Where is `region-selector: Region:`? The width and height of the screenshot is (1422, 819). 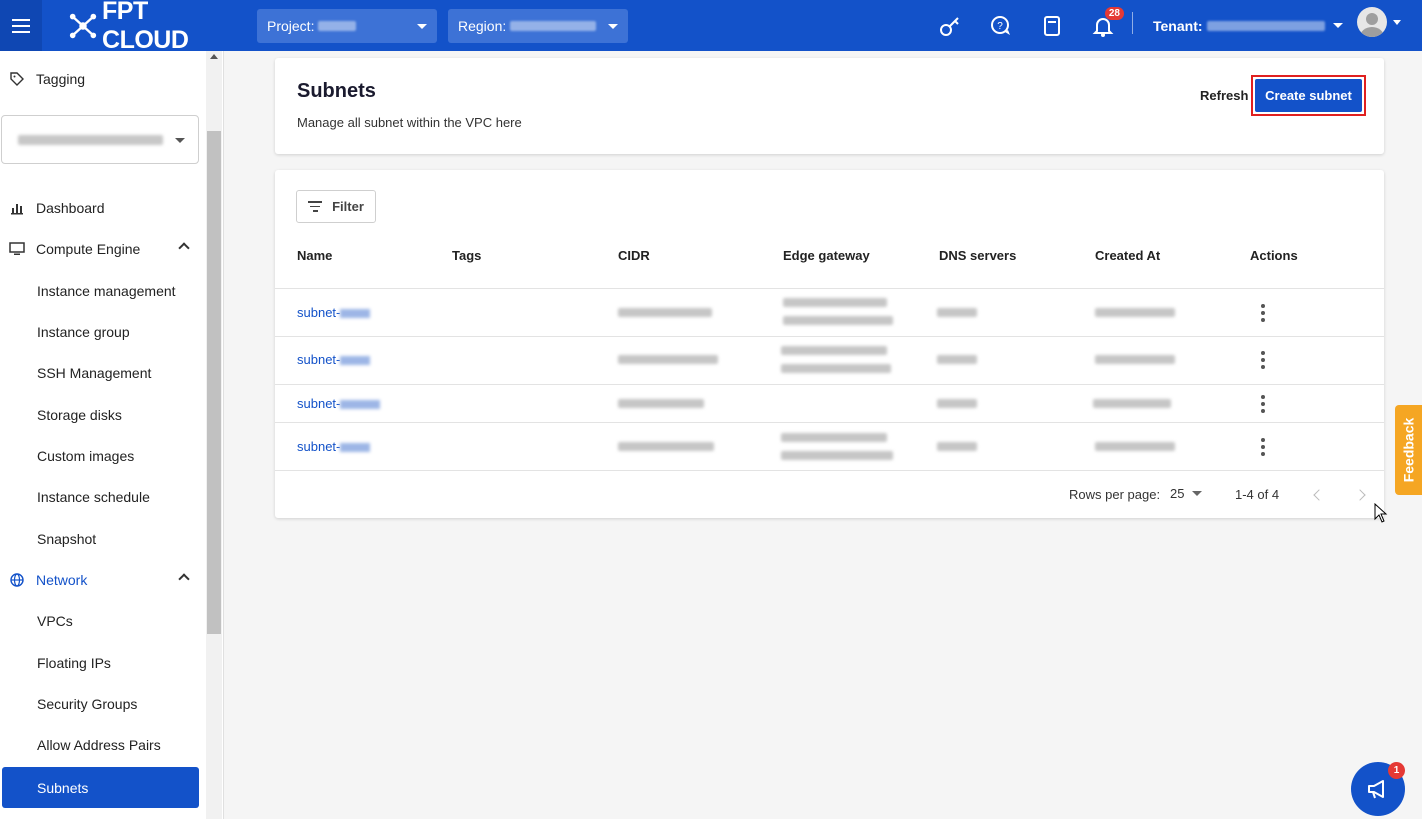 region-selector: Region: is located at coordinates (538, 25).